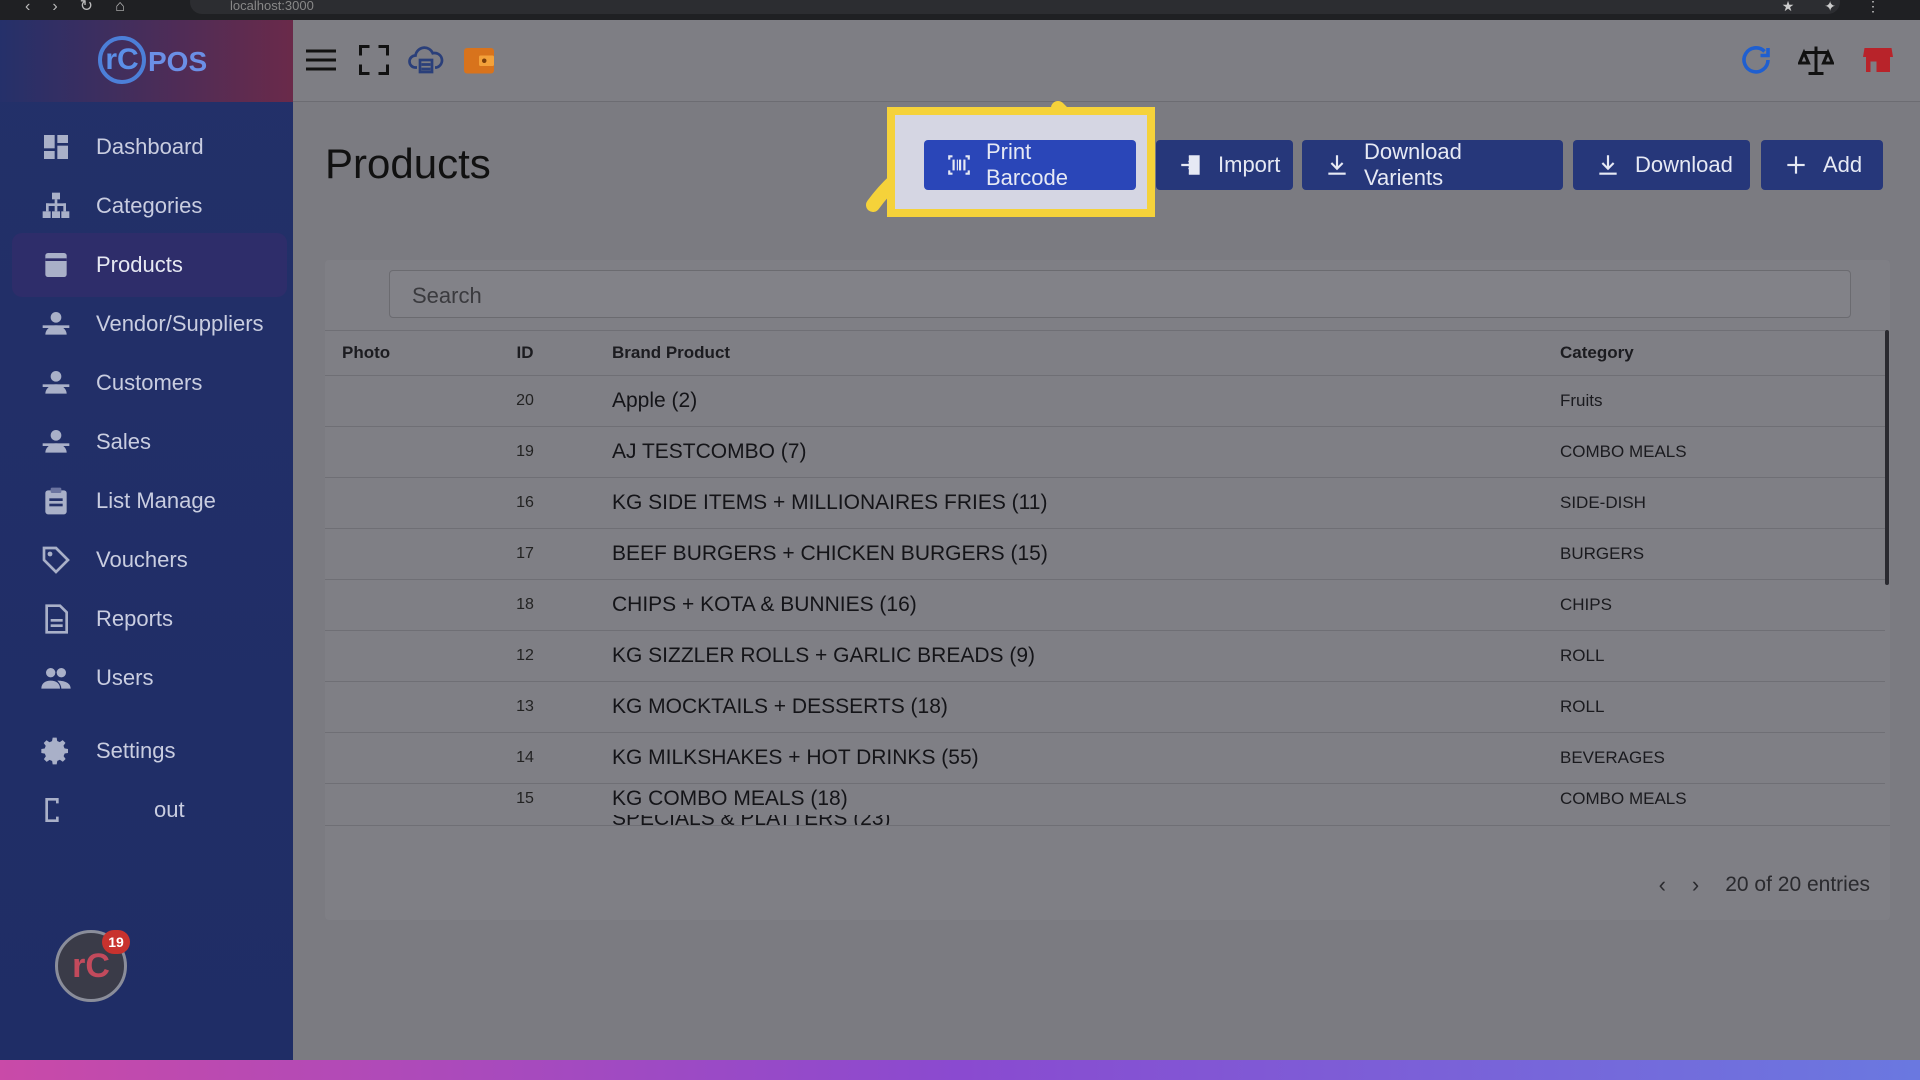 The height and width of the screenshot is (1080, 1920). Describe the element at coordinates (1105, 353) in the screenshot. I see `table-header: Photo ID Brand Product Category` at that location.